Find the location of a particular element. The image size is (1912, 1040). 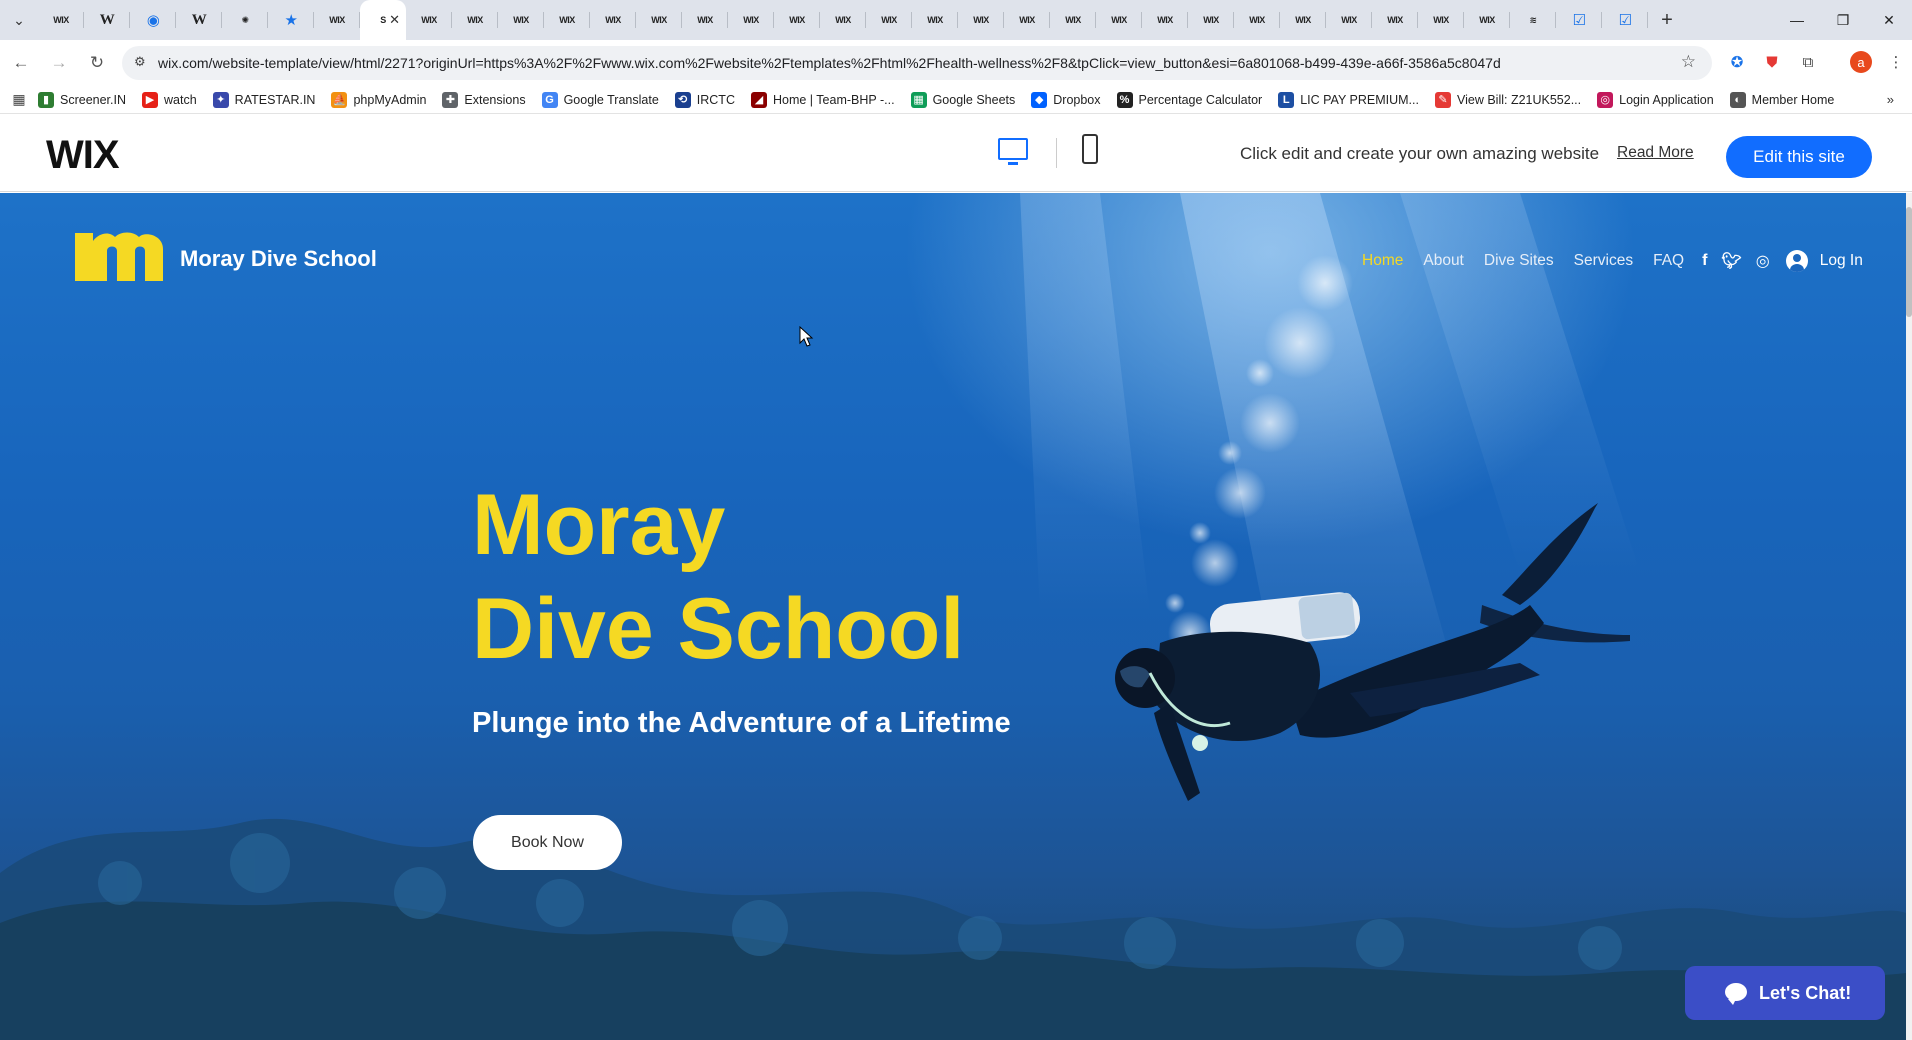

bookmark-star-icon: ☆ is located at coordinates (1688, 62).